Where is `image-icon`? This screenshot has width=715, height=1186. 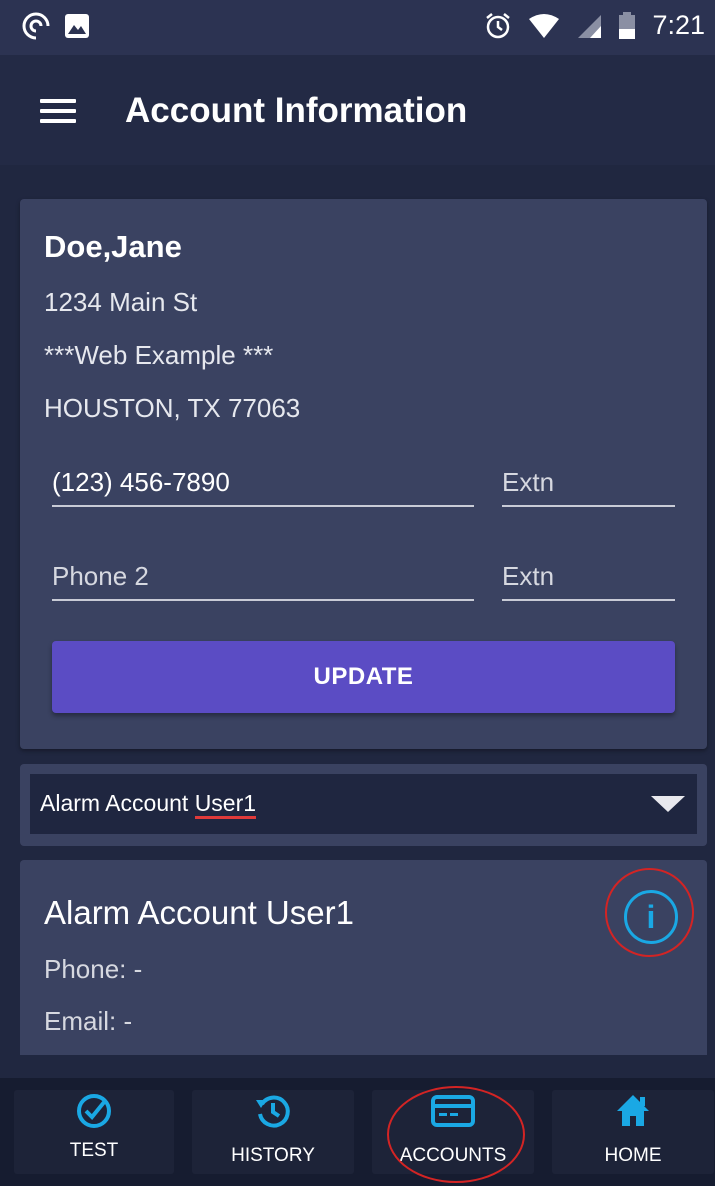 image-icon is located at coordinates (77, 26).